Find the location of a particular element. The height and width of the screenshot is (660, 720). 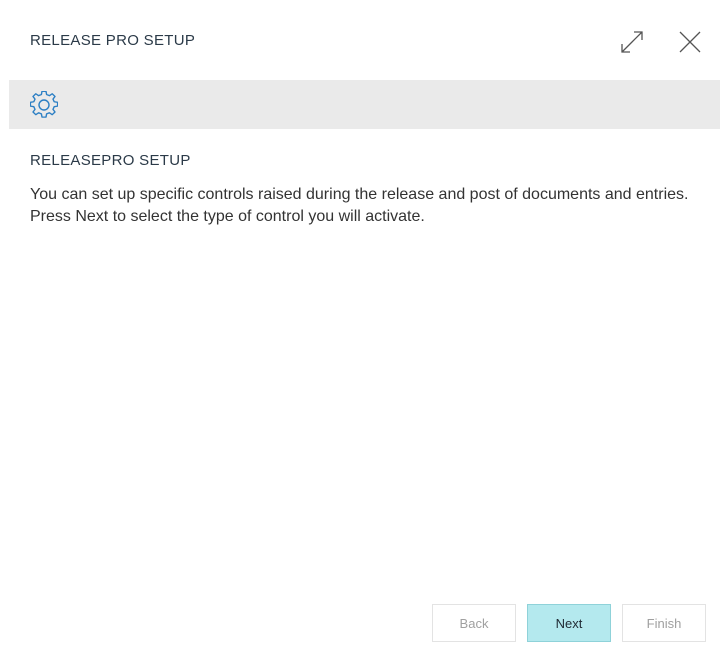

close-button is located at coordinates (690, 42).